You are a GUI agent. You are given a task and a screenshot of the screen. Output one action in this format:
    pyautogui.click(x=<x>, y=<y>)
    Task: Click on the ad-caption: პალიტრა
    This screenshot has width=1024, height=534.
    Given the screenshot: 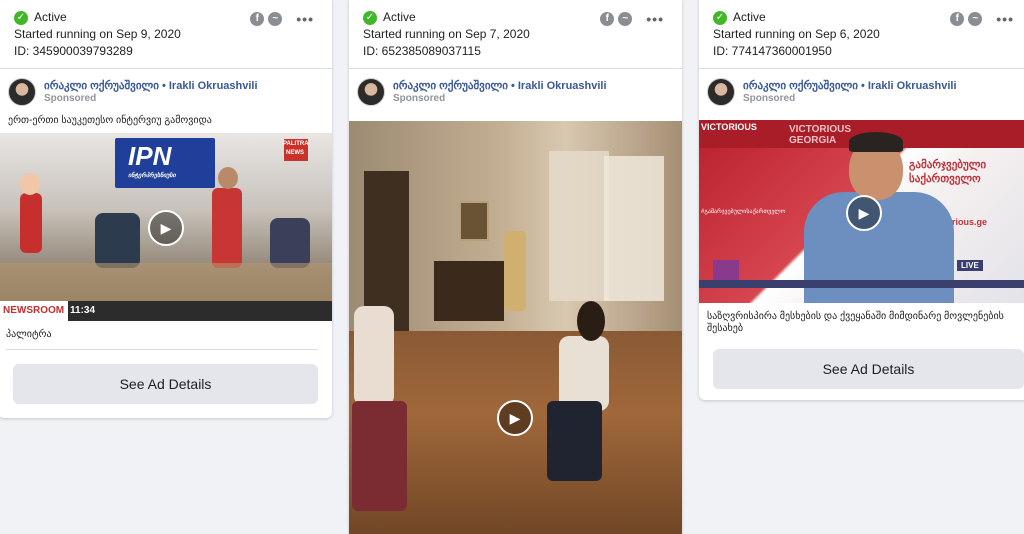 What is the action you would take?
    pyautogui.click(x=29, y=334)
    